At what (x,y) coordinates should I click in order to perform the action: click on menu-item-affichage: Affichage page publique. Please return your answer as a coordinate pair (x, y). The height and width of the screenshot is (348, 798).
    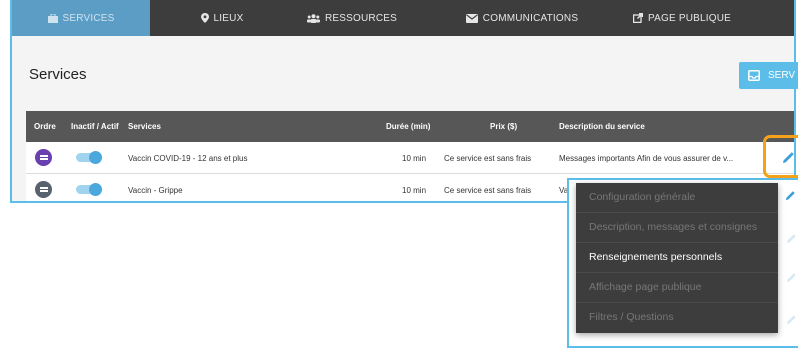
    Looking at the image, I should click on (677, 288).